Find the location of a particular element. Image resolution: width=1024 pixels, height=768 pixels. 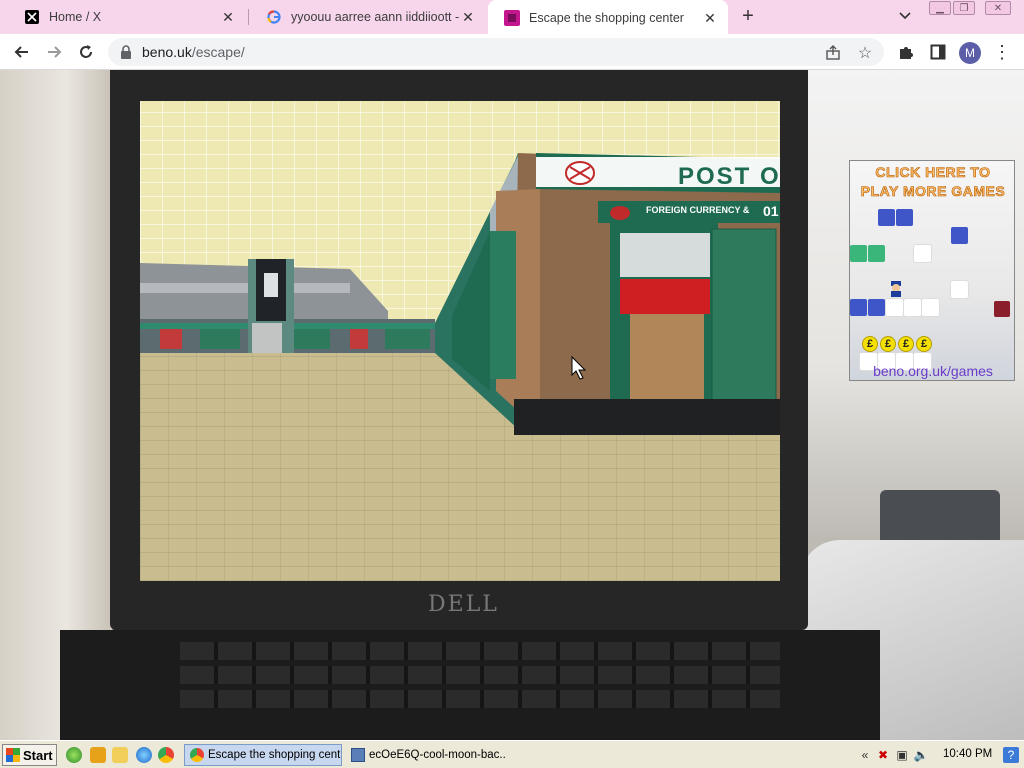

litter-bin is located at coordinates (267, 338).